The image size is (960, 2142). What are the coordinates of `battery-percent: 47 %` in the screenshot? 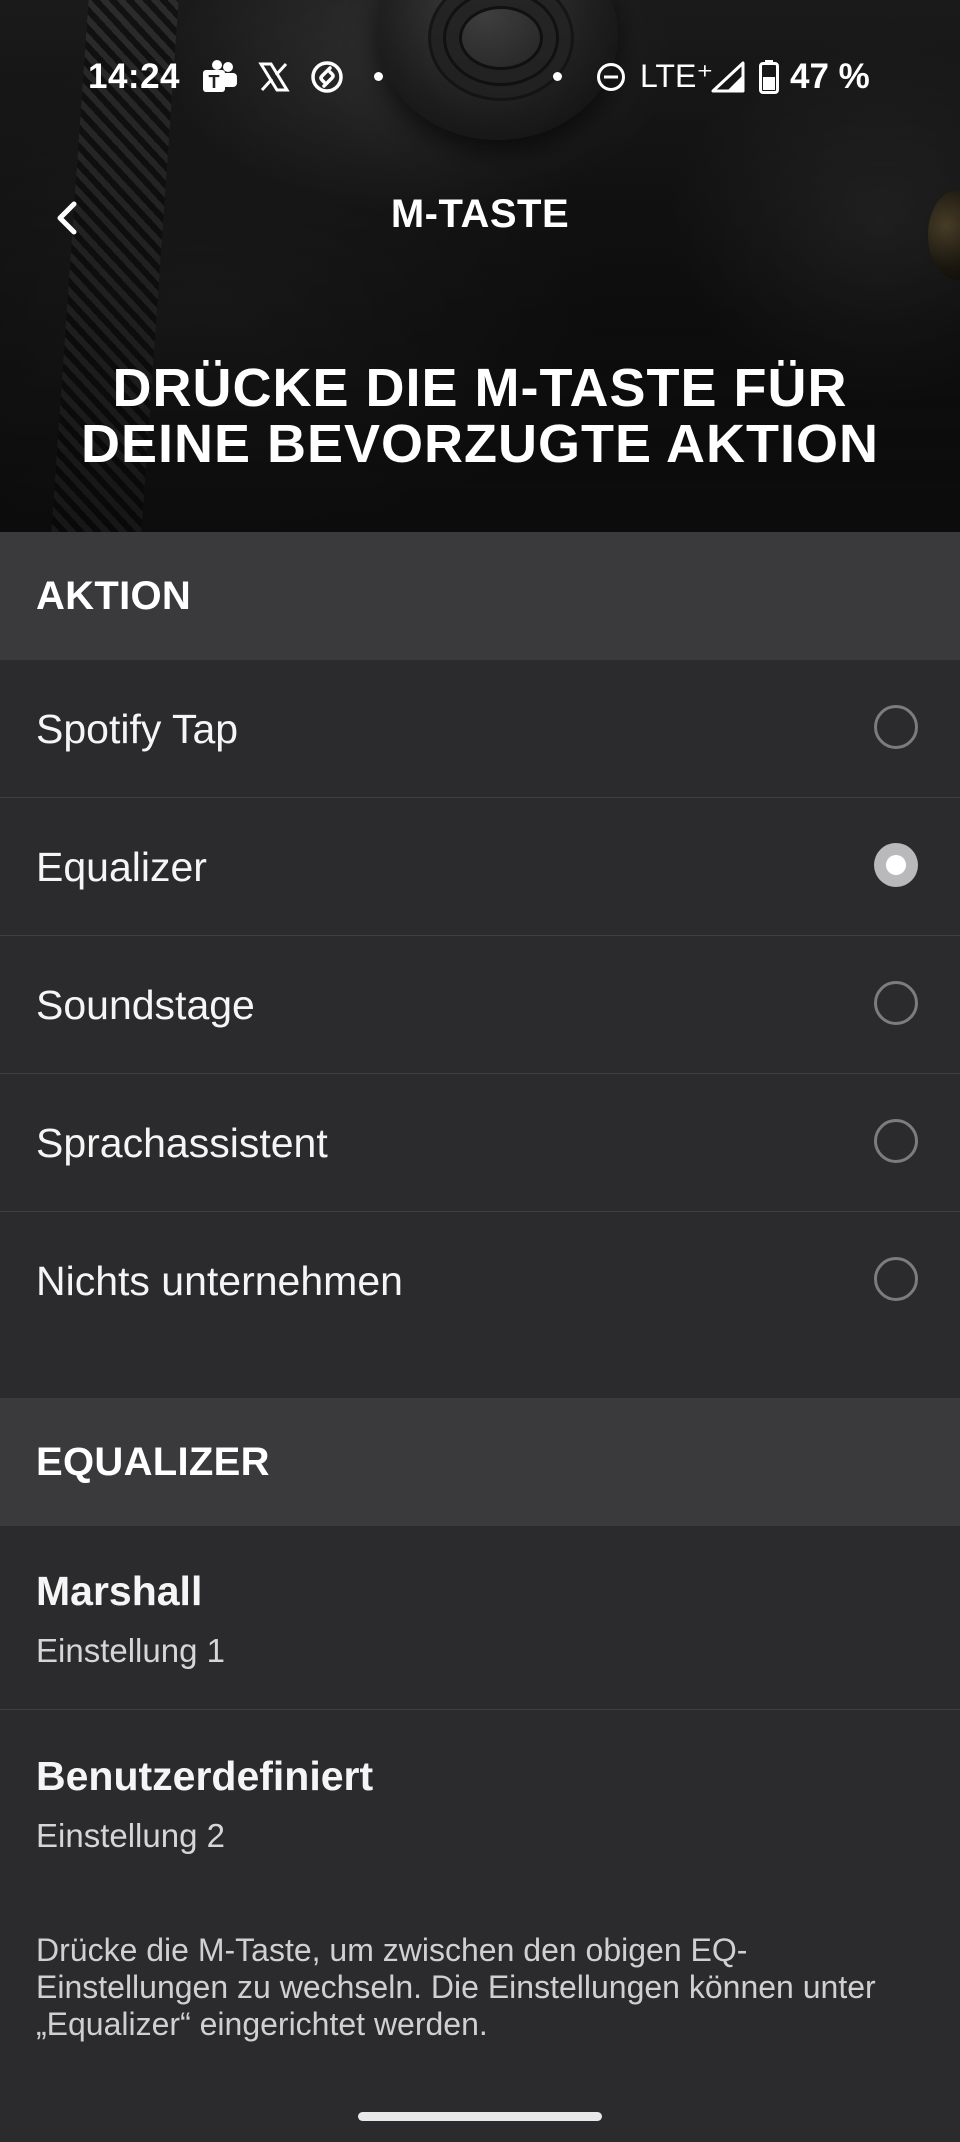 It's located at (830, 76).